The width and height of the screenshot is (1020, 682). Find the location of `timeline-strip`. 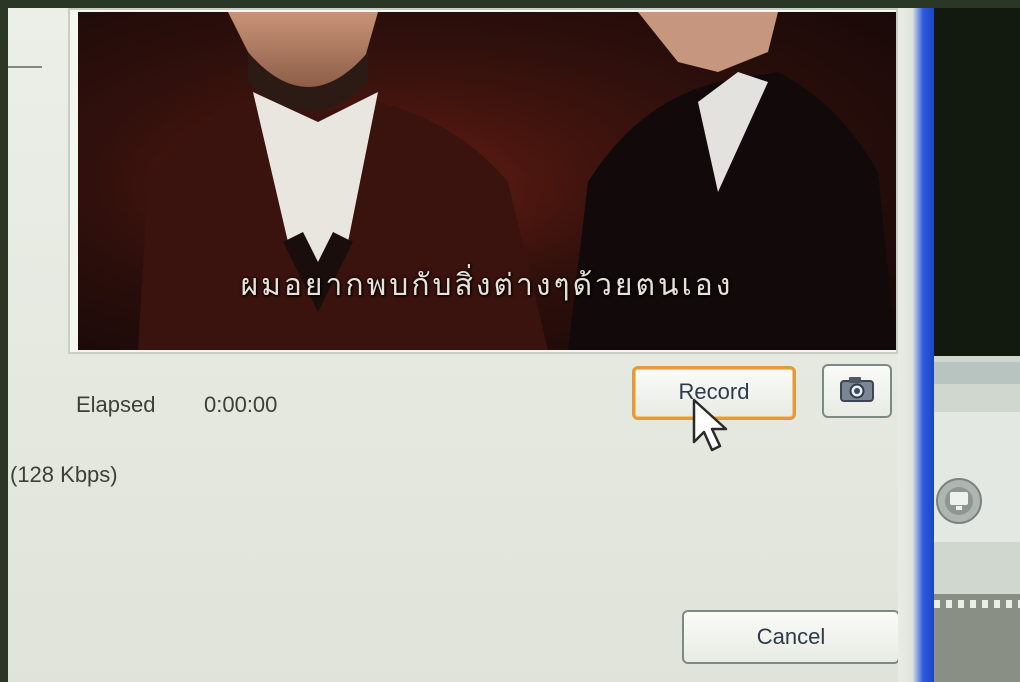

timeline-strip is located at coordinates (977, 638).